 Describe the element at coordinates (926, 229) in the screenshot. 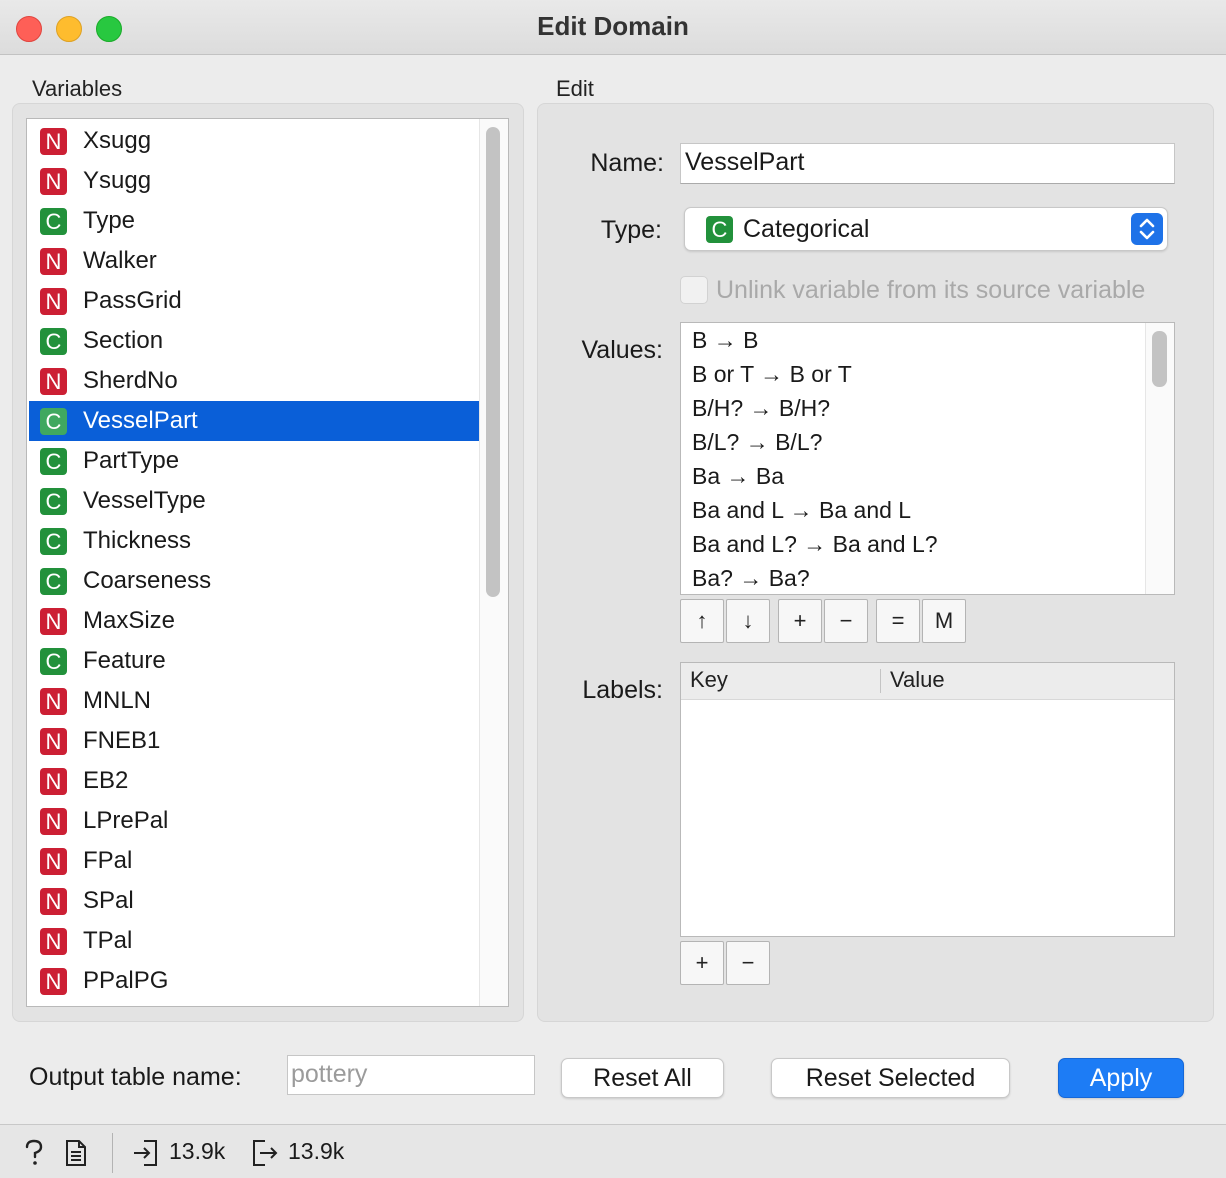

I see `type-select: C Categorical` at that location.